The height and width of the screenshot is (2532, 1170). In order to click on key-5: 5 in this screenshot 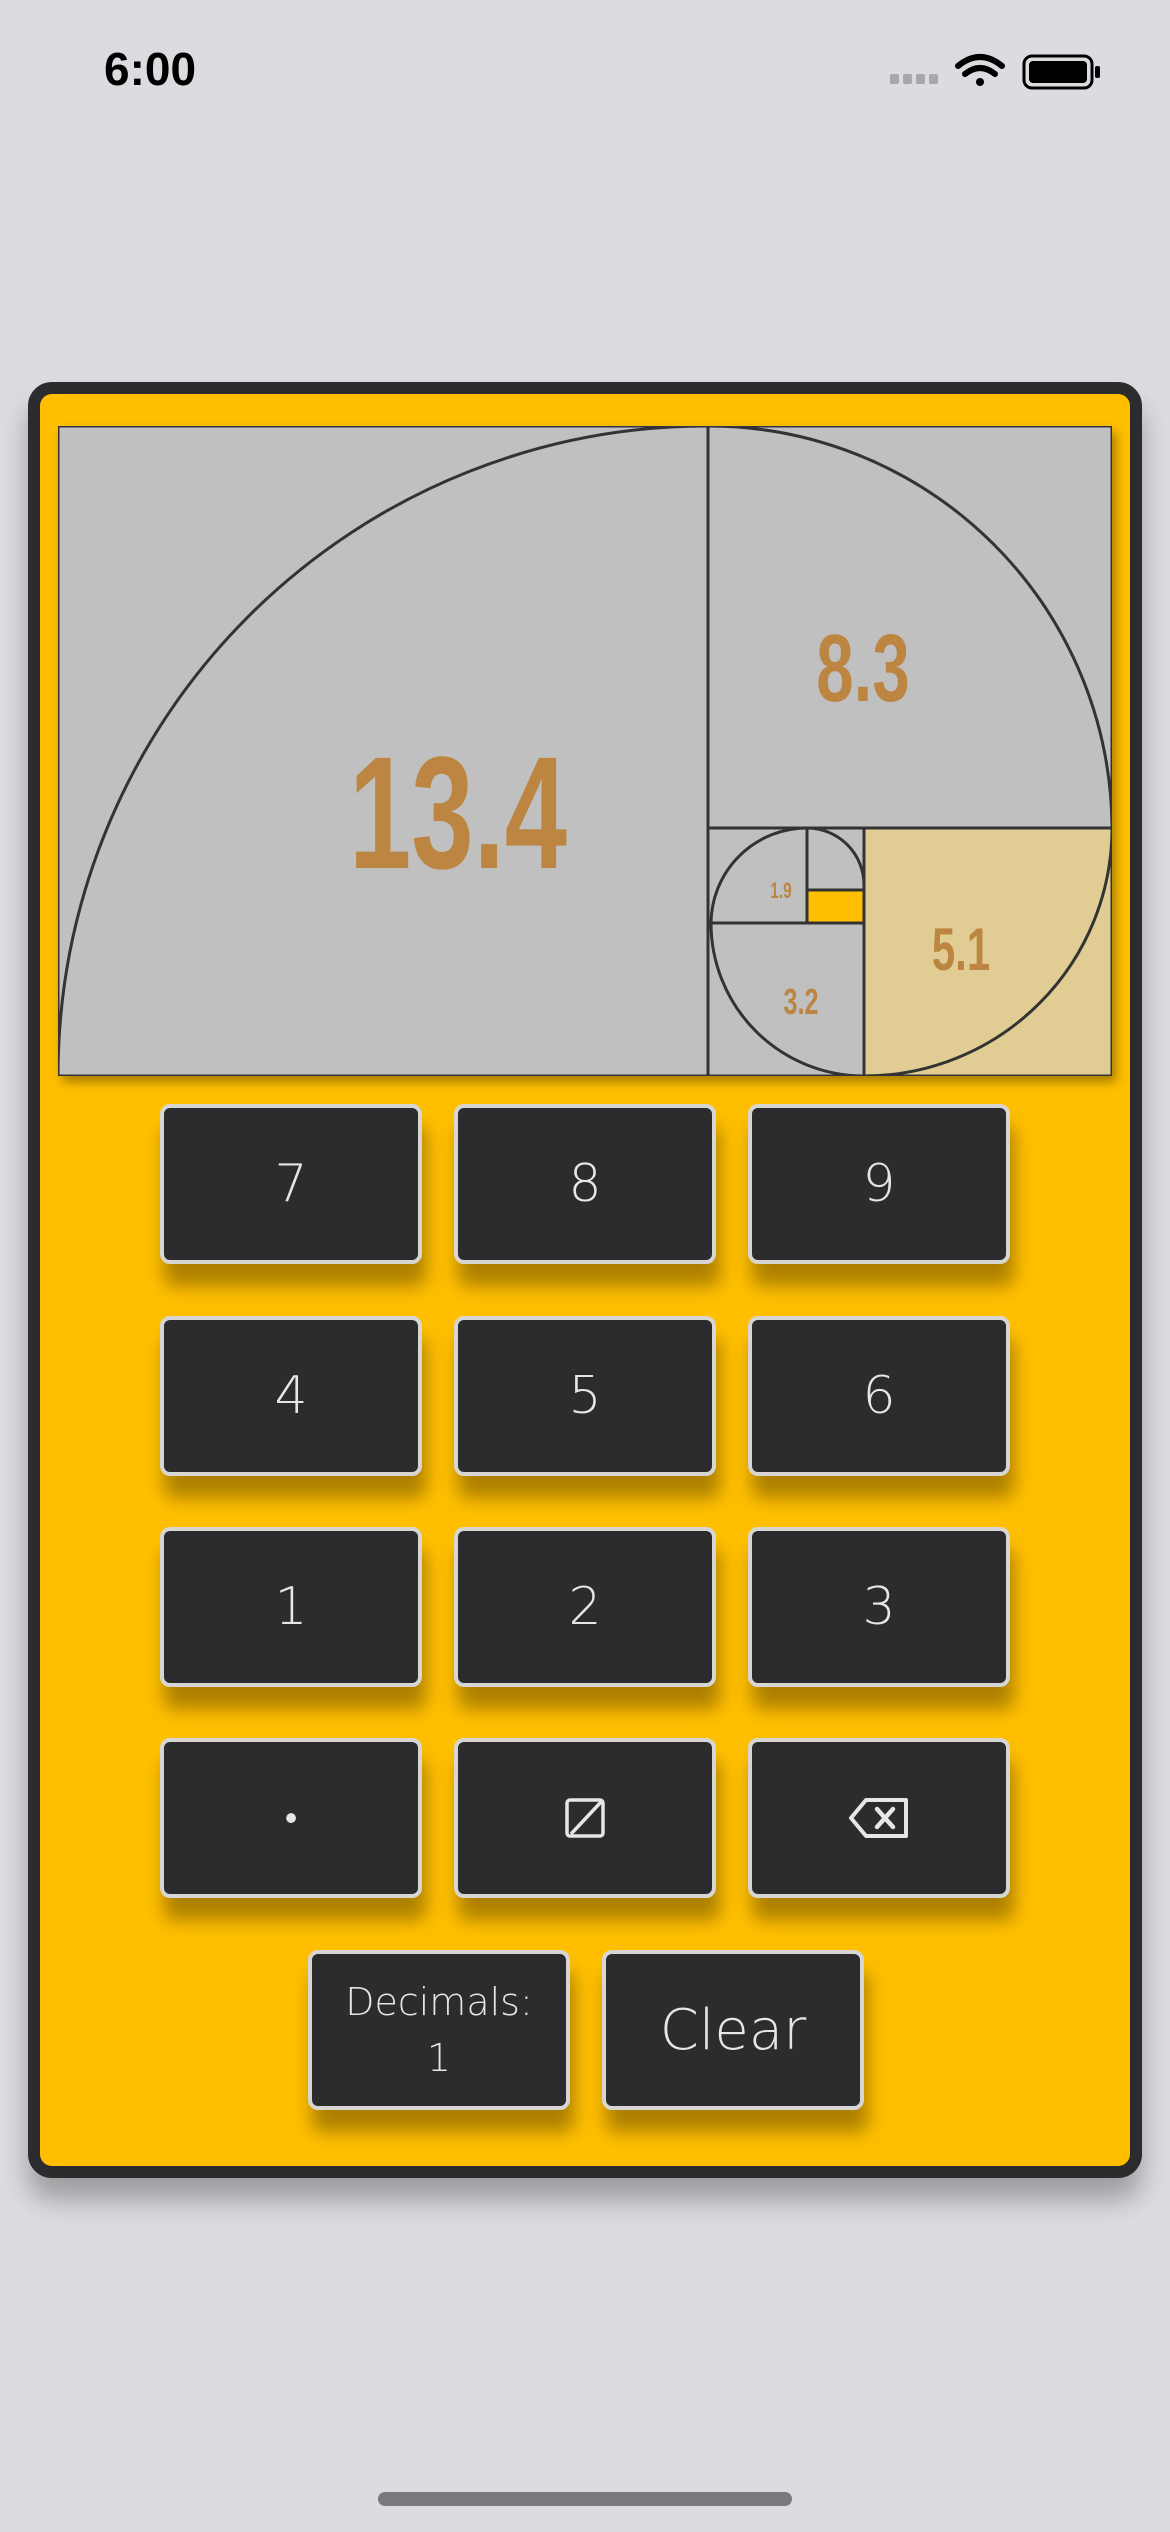, I will do `click(585, 1396)`.